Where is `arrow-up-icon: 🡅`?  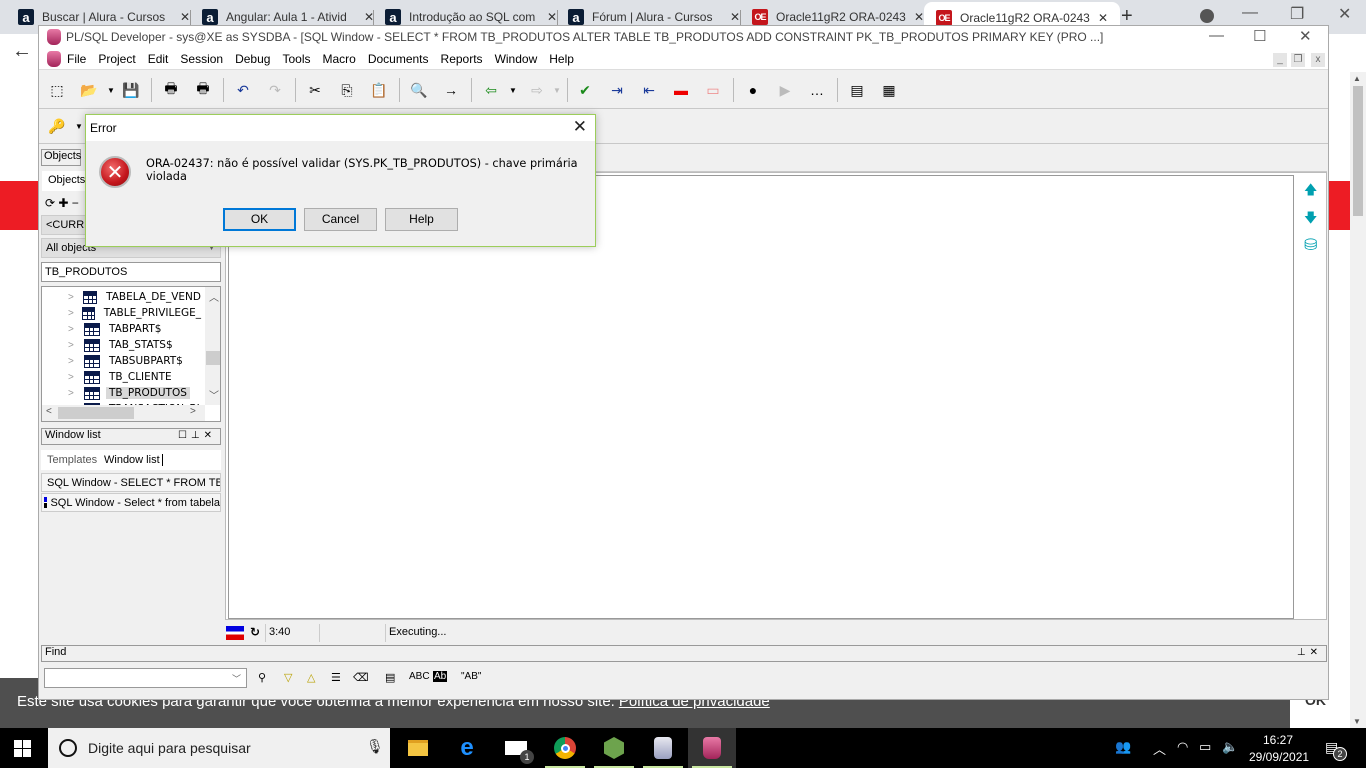
arrow-up-icon: 🡅 is located at coordinates (1310, 192).